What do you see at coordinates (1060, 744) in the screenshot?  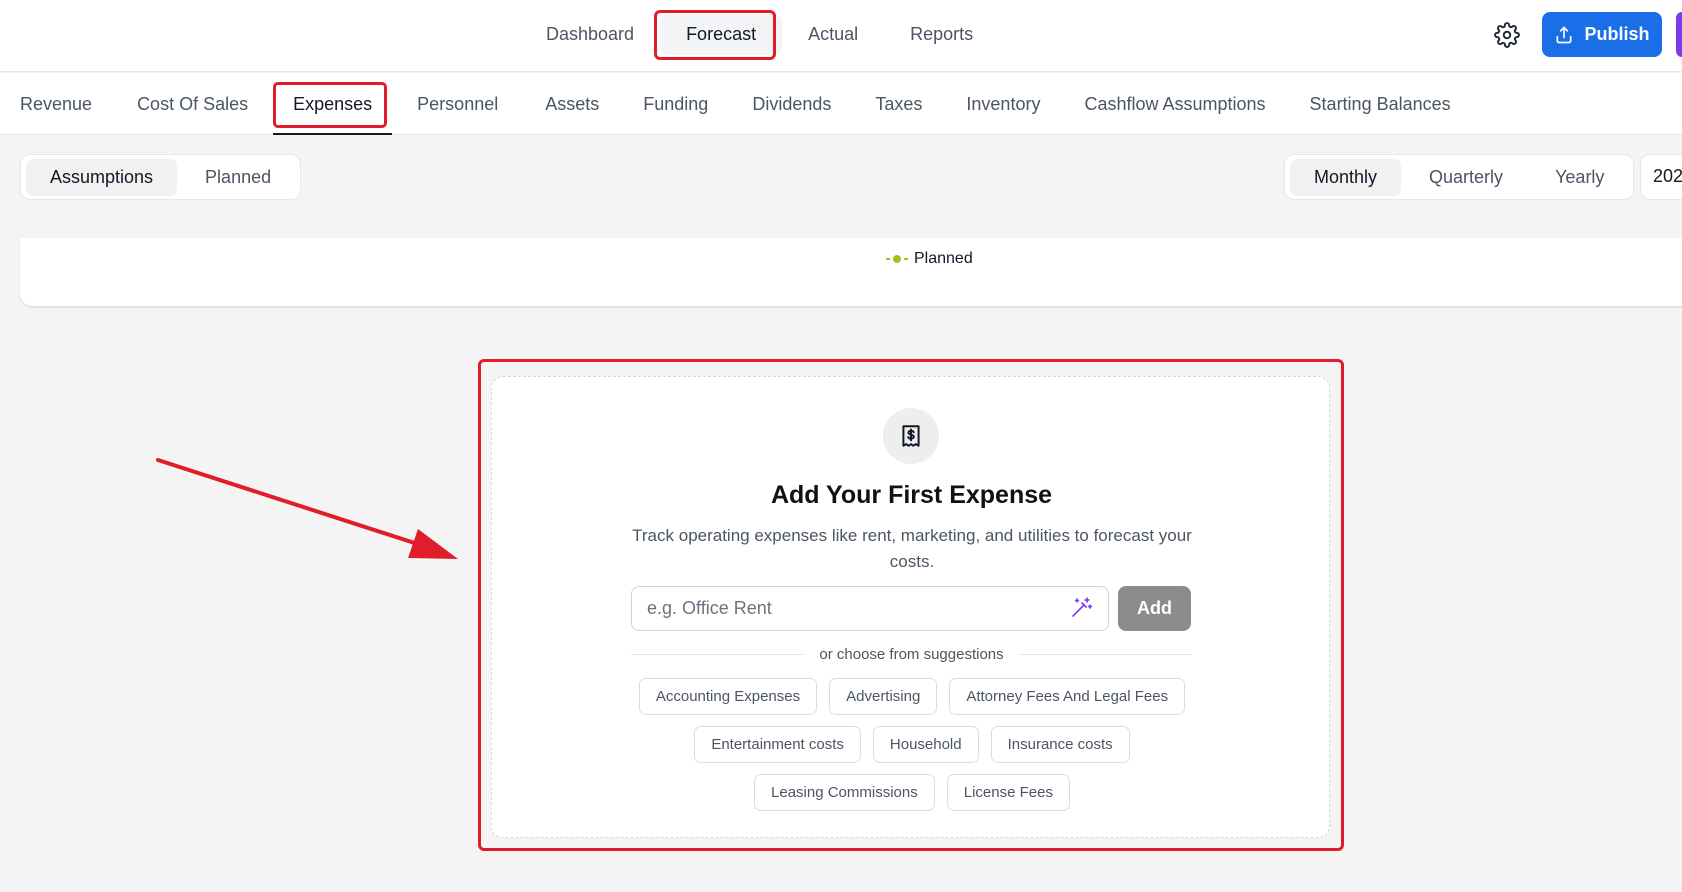 I see `suggestion-chip: Insurance costs` at bounding box center [1060, 744].